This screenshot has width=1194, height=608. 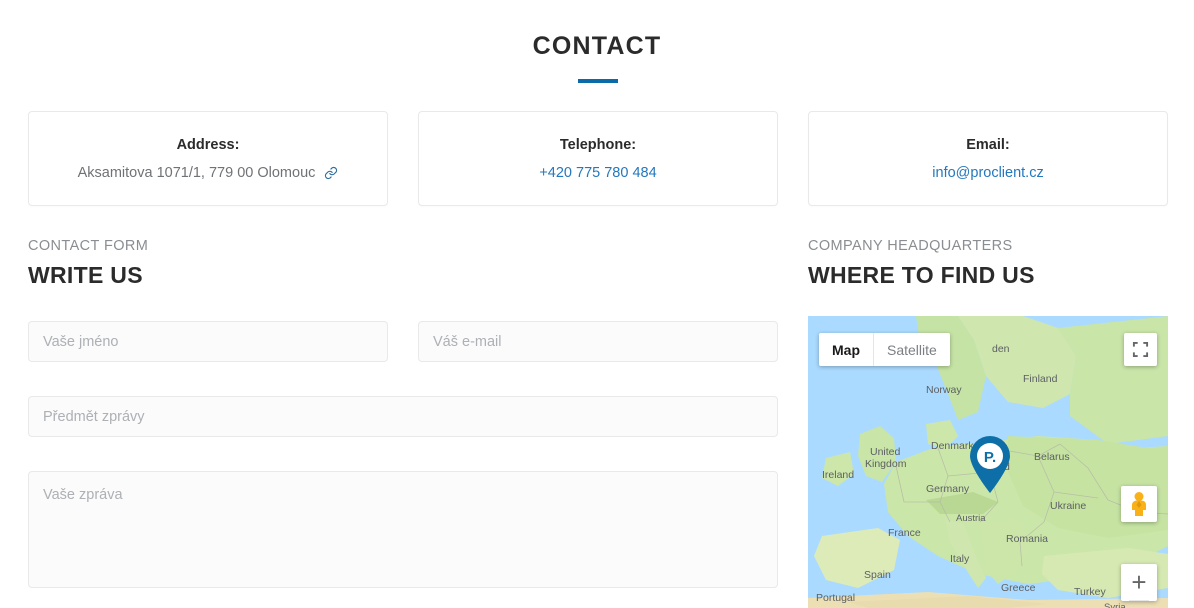 I want to click on message-textarea, so click(x=403, y=529).